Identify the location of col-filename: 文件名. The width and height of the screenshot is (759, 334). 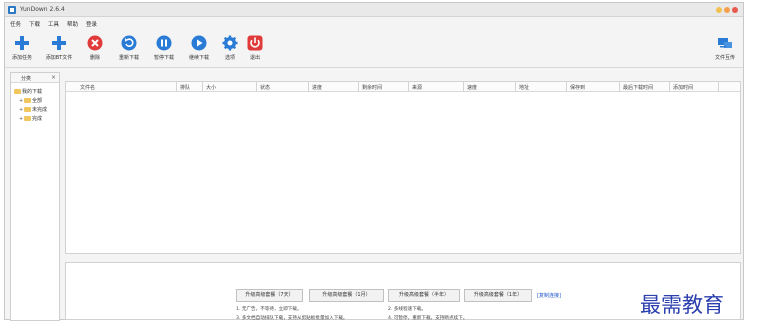
(87, 87).